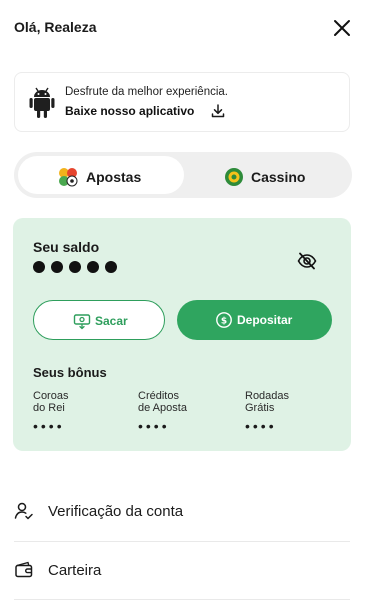 This screenshot has width=366, height=601. I want to click on menu-item-label: Verificação da conta, so click(116, 511).